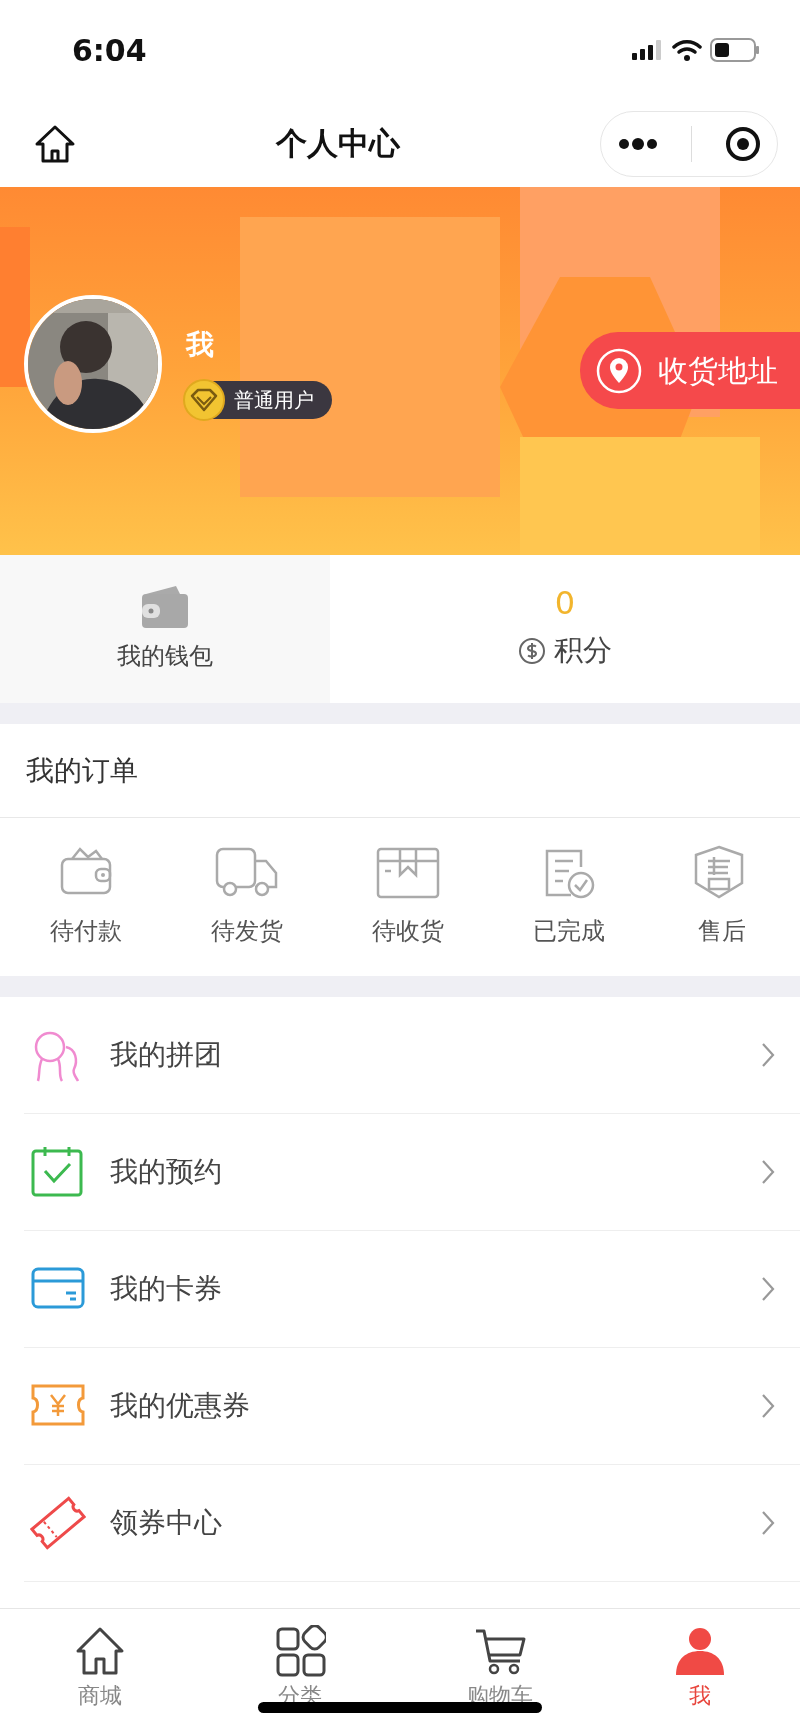 This screenshot has height=1731, width=800. I want to click on target-icon, so click(742, 143).